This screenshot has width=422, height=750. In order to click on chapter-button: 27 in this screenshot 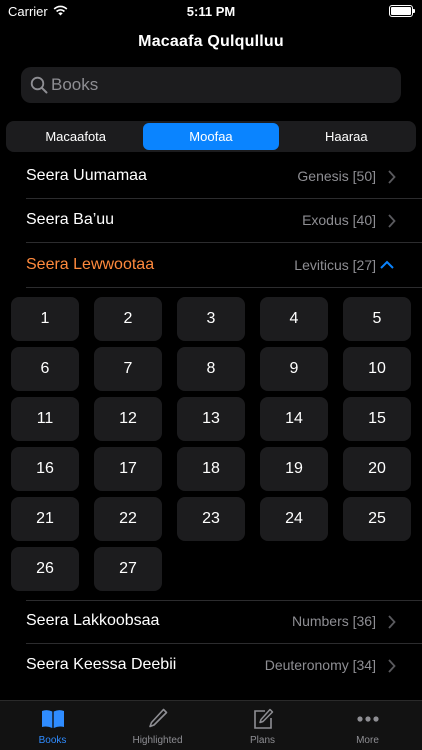, I will do `click(128, 569)`.